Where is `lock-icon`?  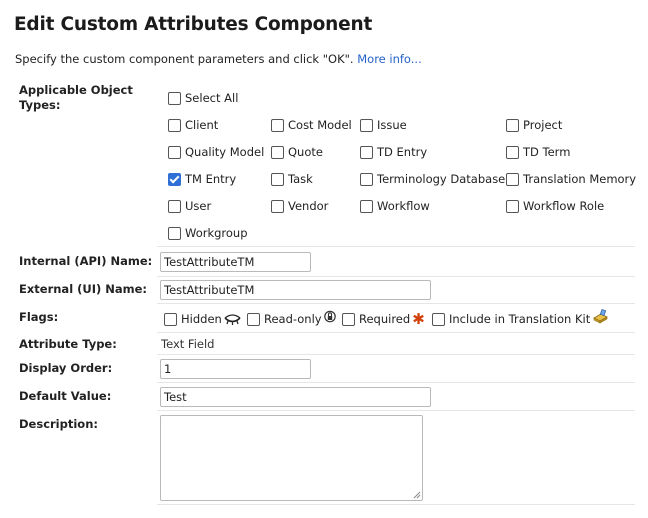
lock-icon is located at coordinates (329, 316).